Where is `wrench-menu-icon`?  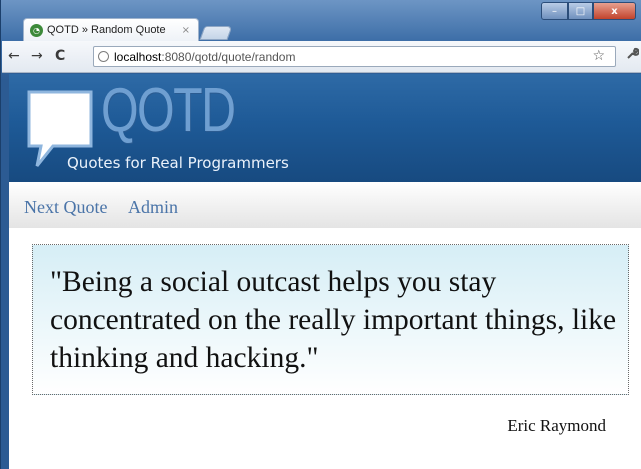
wrench-menu-icon is located at coordinates (633, 55).